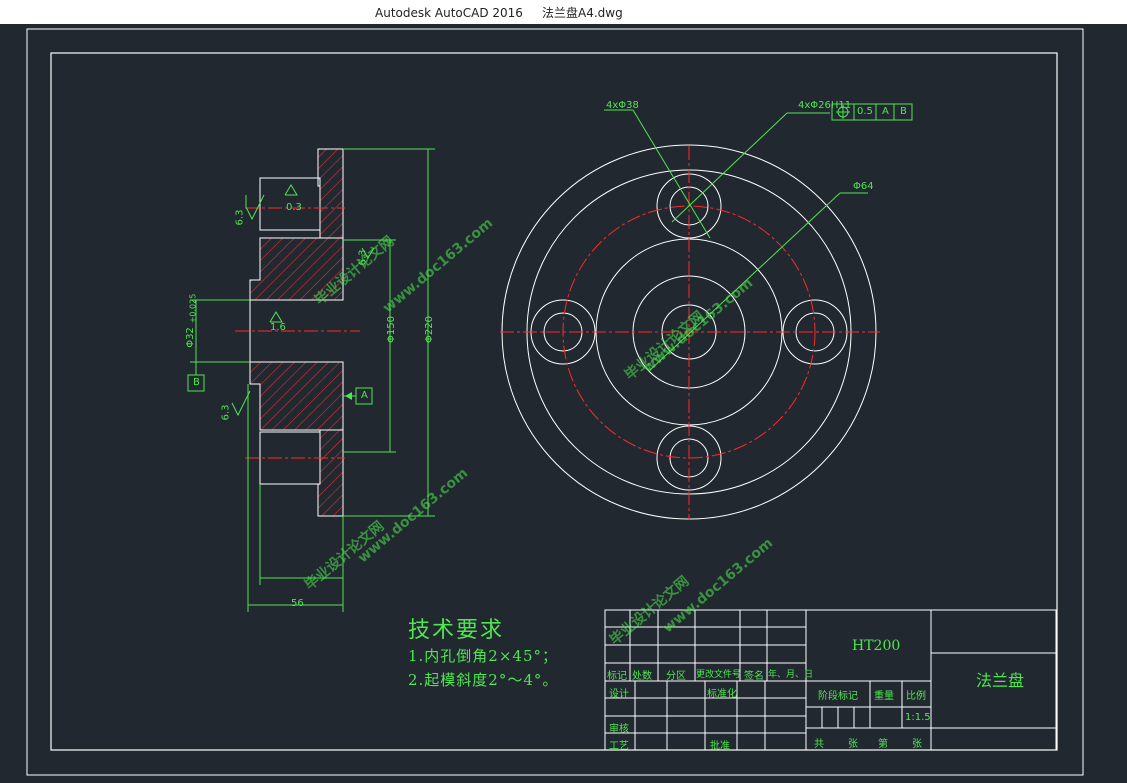  Describe the element at coordinates (876, 646) in the screenshot. I see `material: HT200` at that location.